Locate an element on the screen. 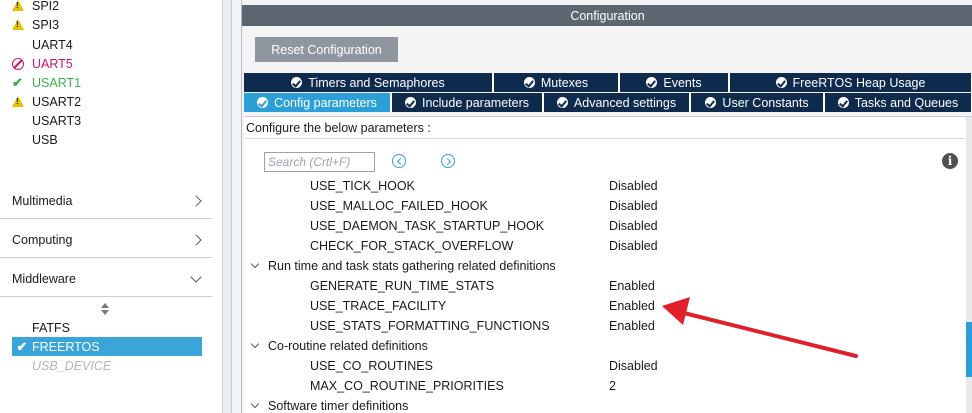 This screenshot has width=972, height=413. parameter-name: GENERATE_RUN_TIME_STATS is located at coordinates (402, 286).